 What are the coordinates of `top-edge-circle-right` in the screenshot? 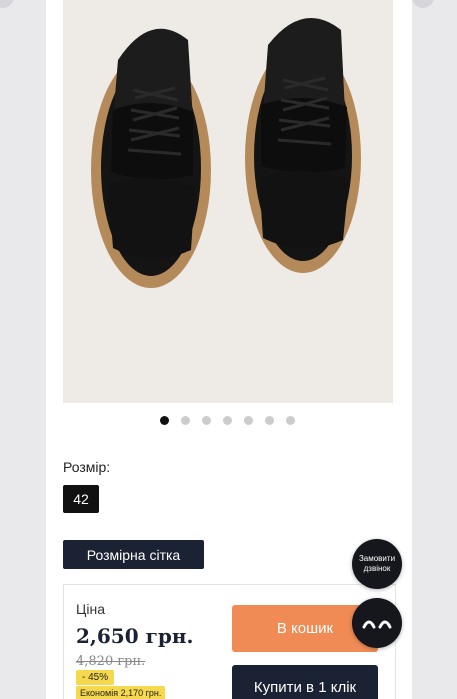 It's located at (423, 4).